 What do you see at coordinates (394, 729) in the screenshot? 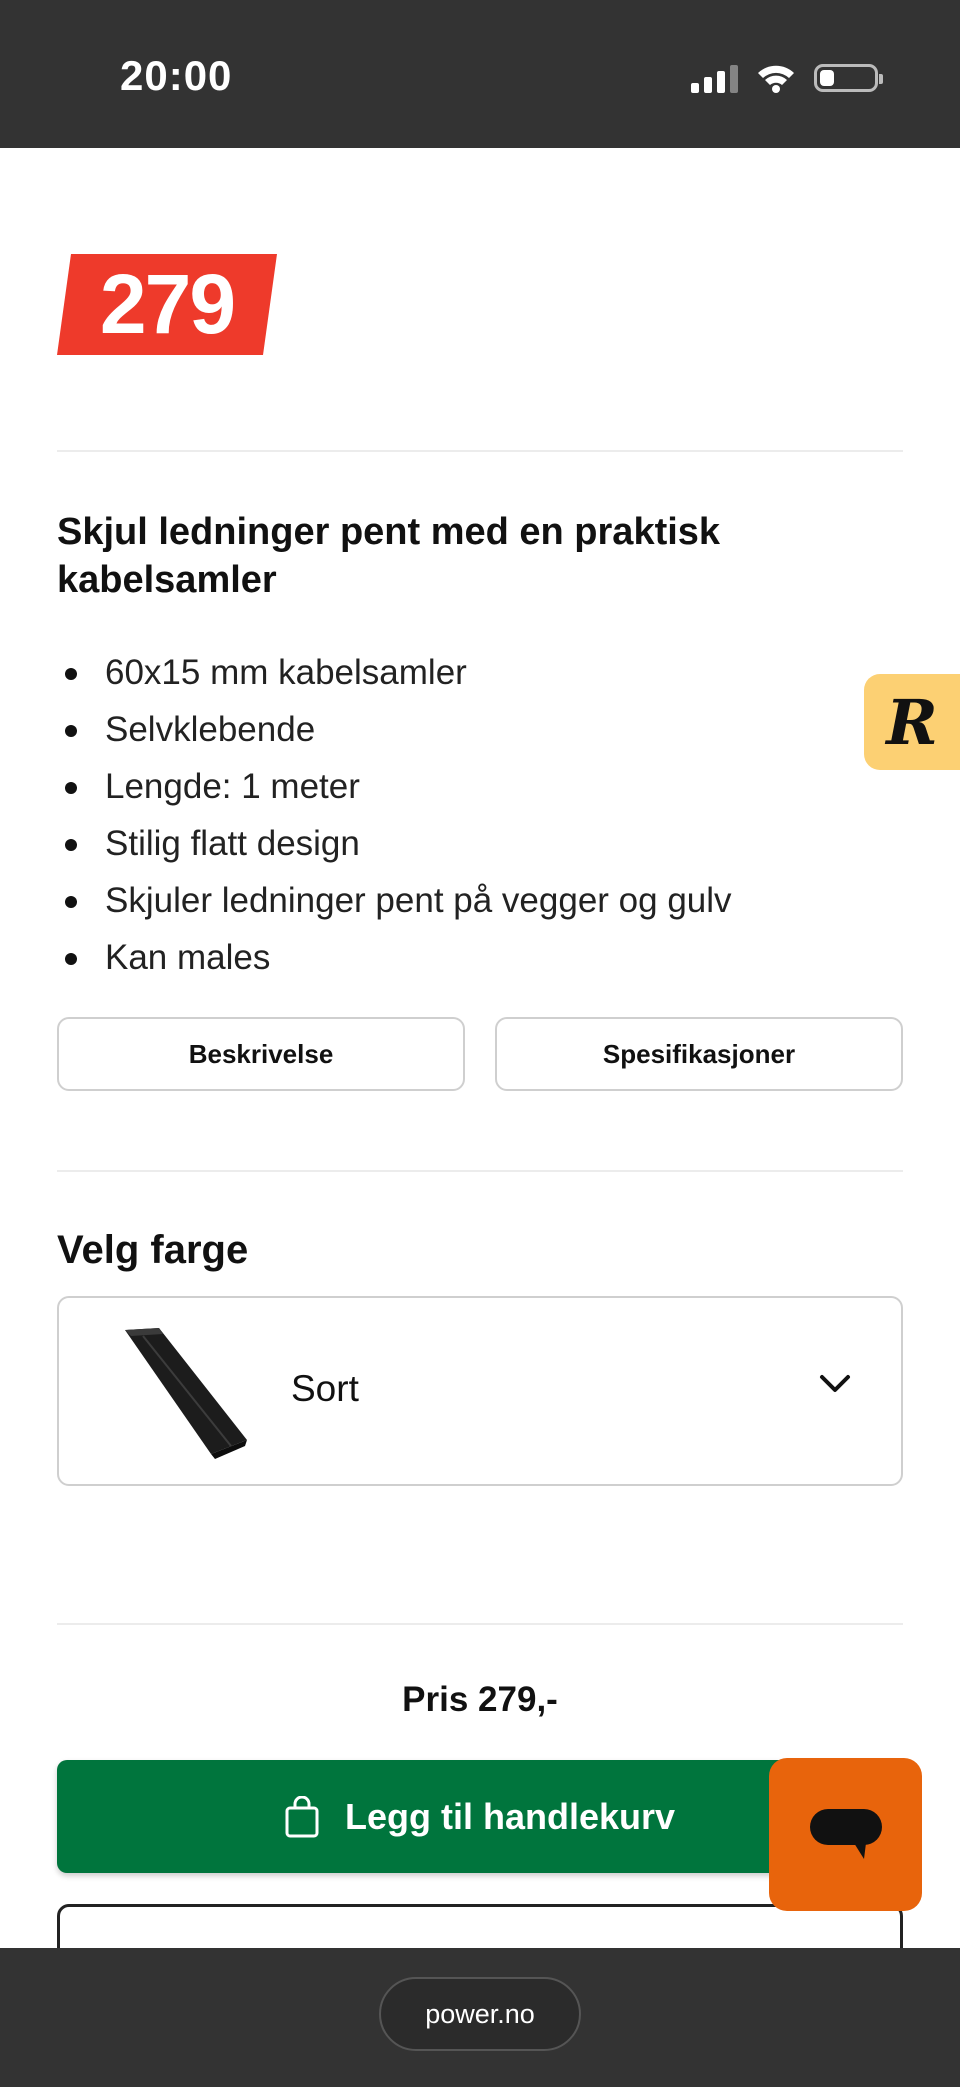
I see `feature-item: Selvklebende` at bounding box center [394, 729].